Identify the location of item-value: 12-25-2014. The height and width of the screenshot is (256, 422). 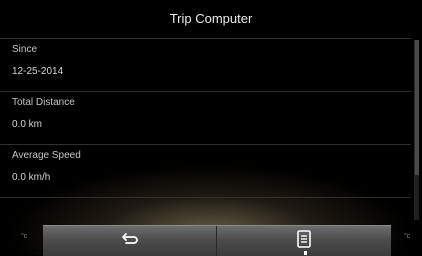
(38, 71).